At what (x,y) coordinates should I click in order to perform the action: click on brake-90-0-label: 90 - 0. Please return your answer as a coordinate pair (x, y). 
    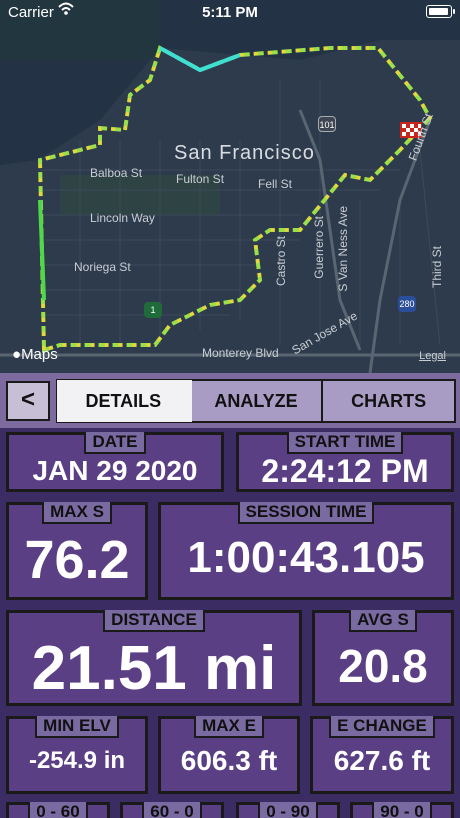
    Looking at the image, I should click on (402, 810).